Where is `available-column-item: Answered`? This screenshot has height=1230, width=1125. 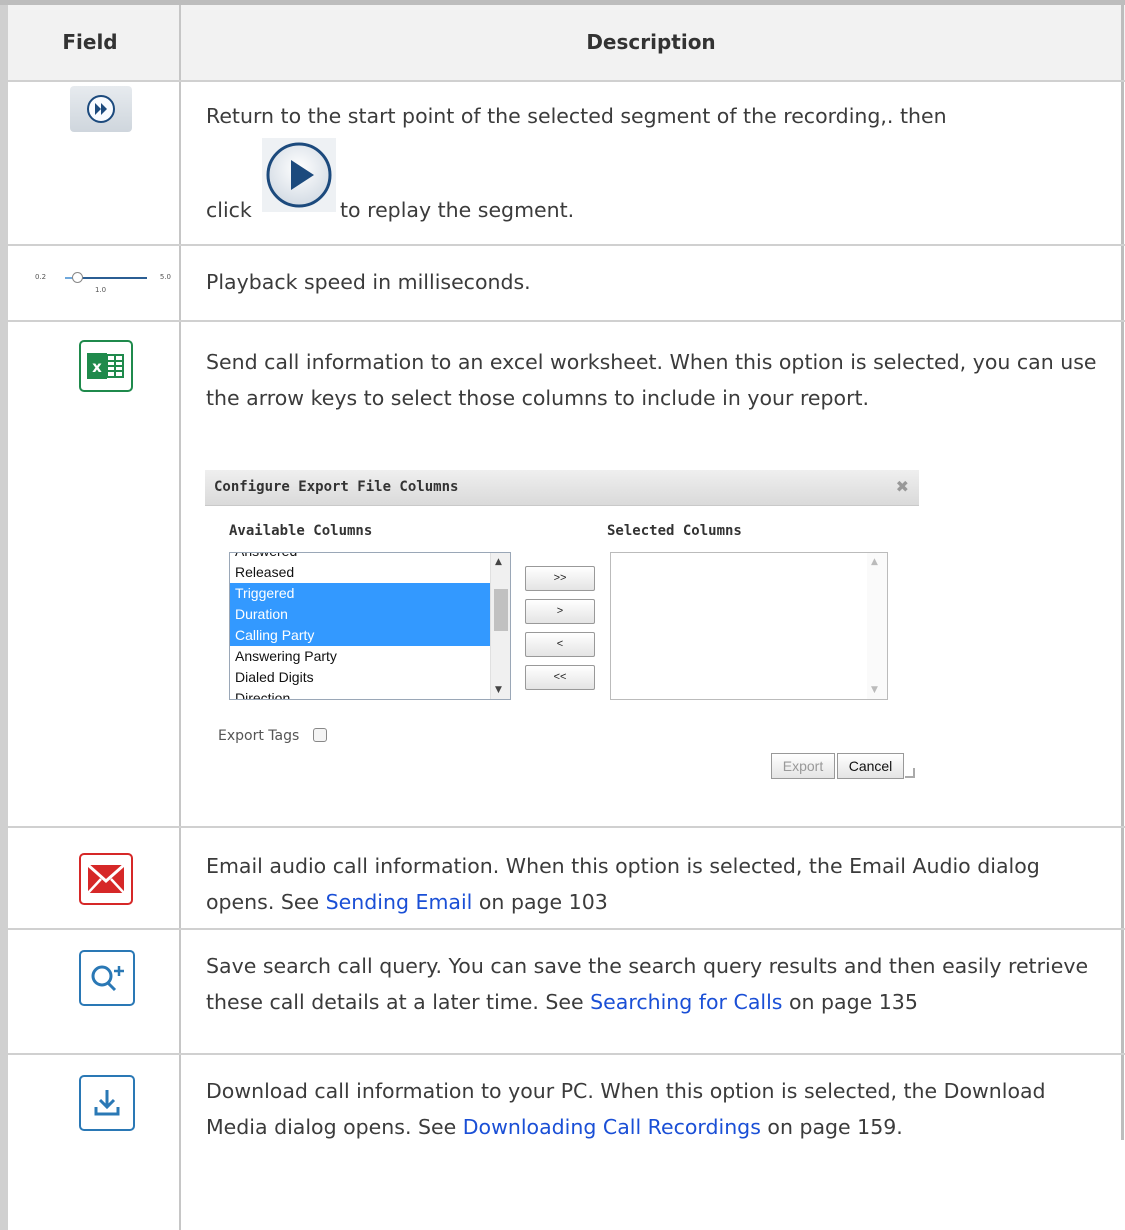 available-column-item: Answered is located at coordinates (370, 557).